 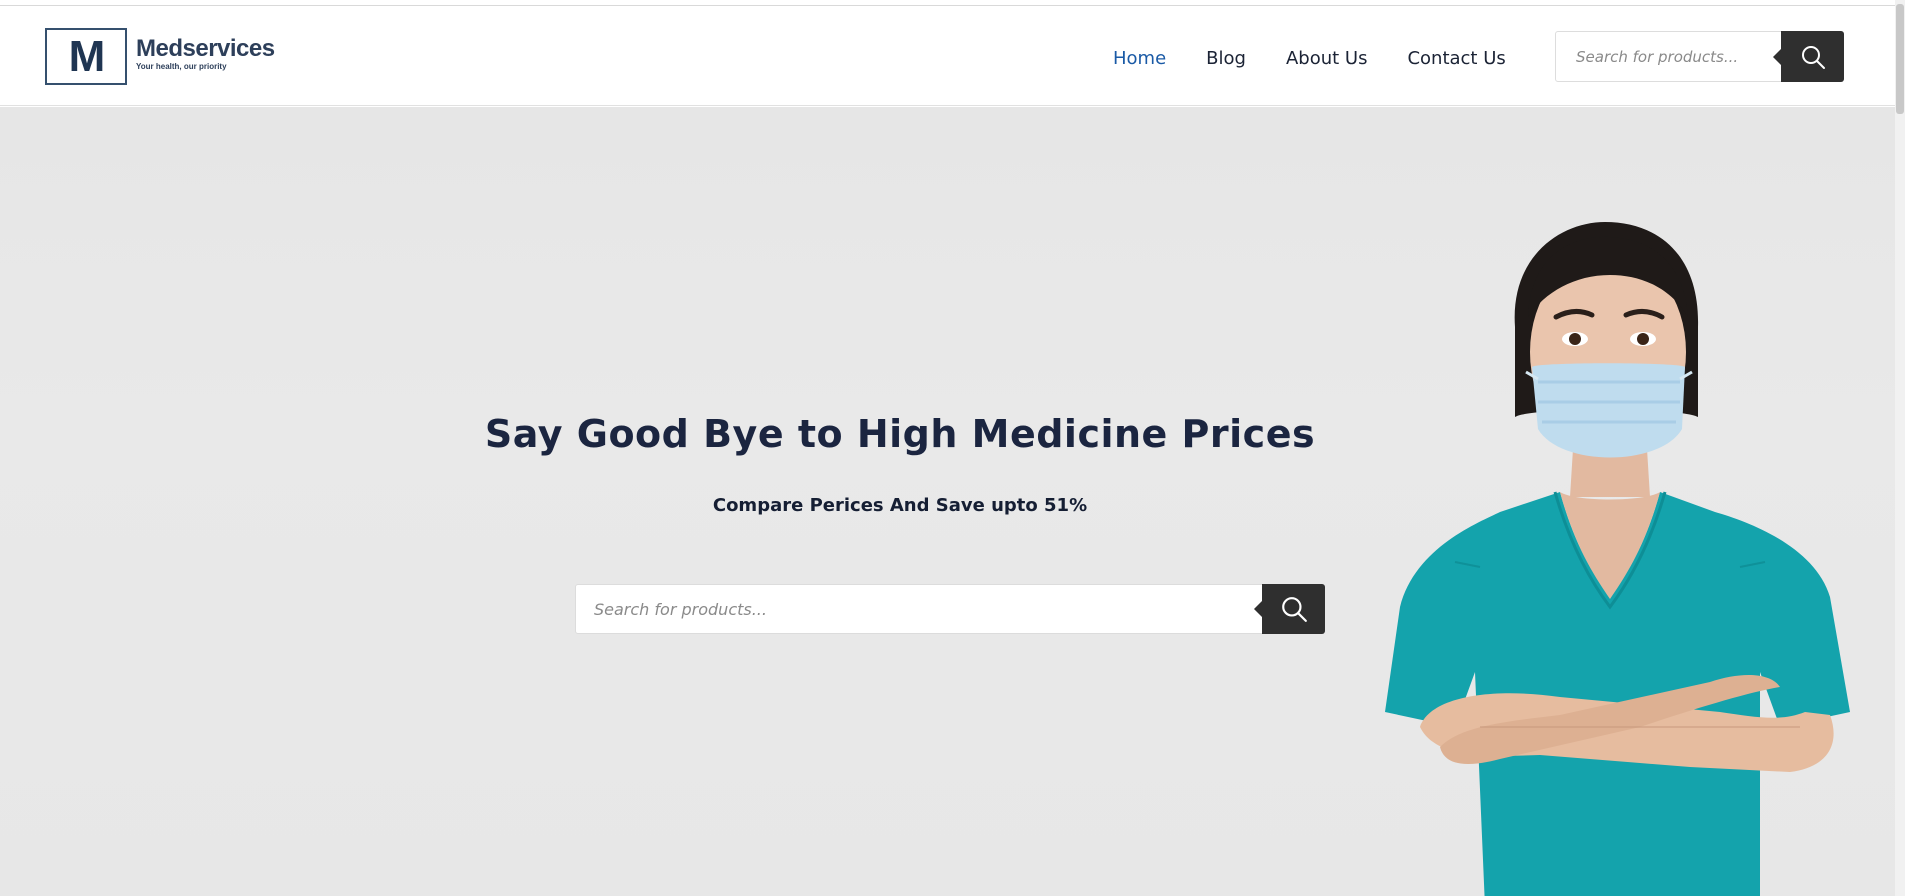 I want to click on hero-search-input, so click(x=916, y=609).